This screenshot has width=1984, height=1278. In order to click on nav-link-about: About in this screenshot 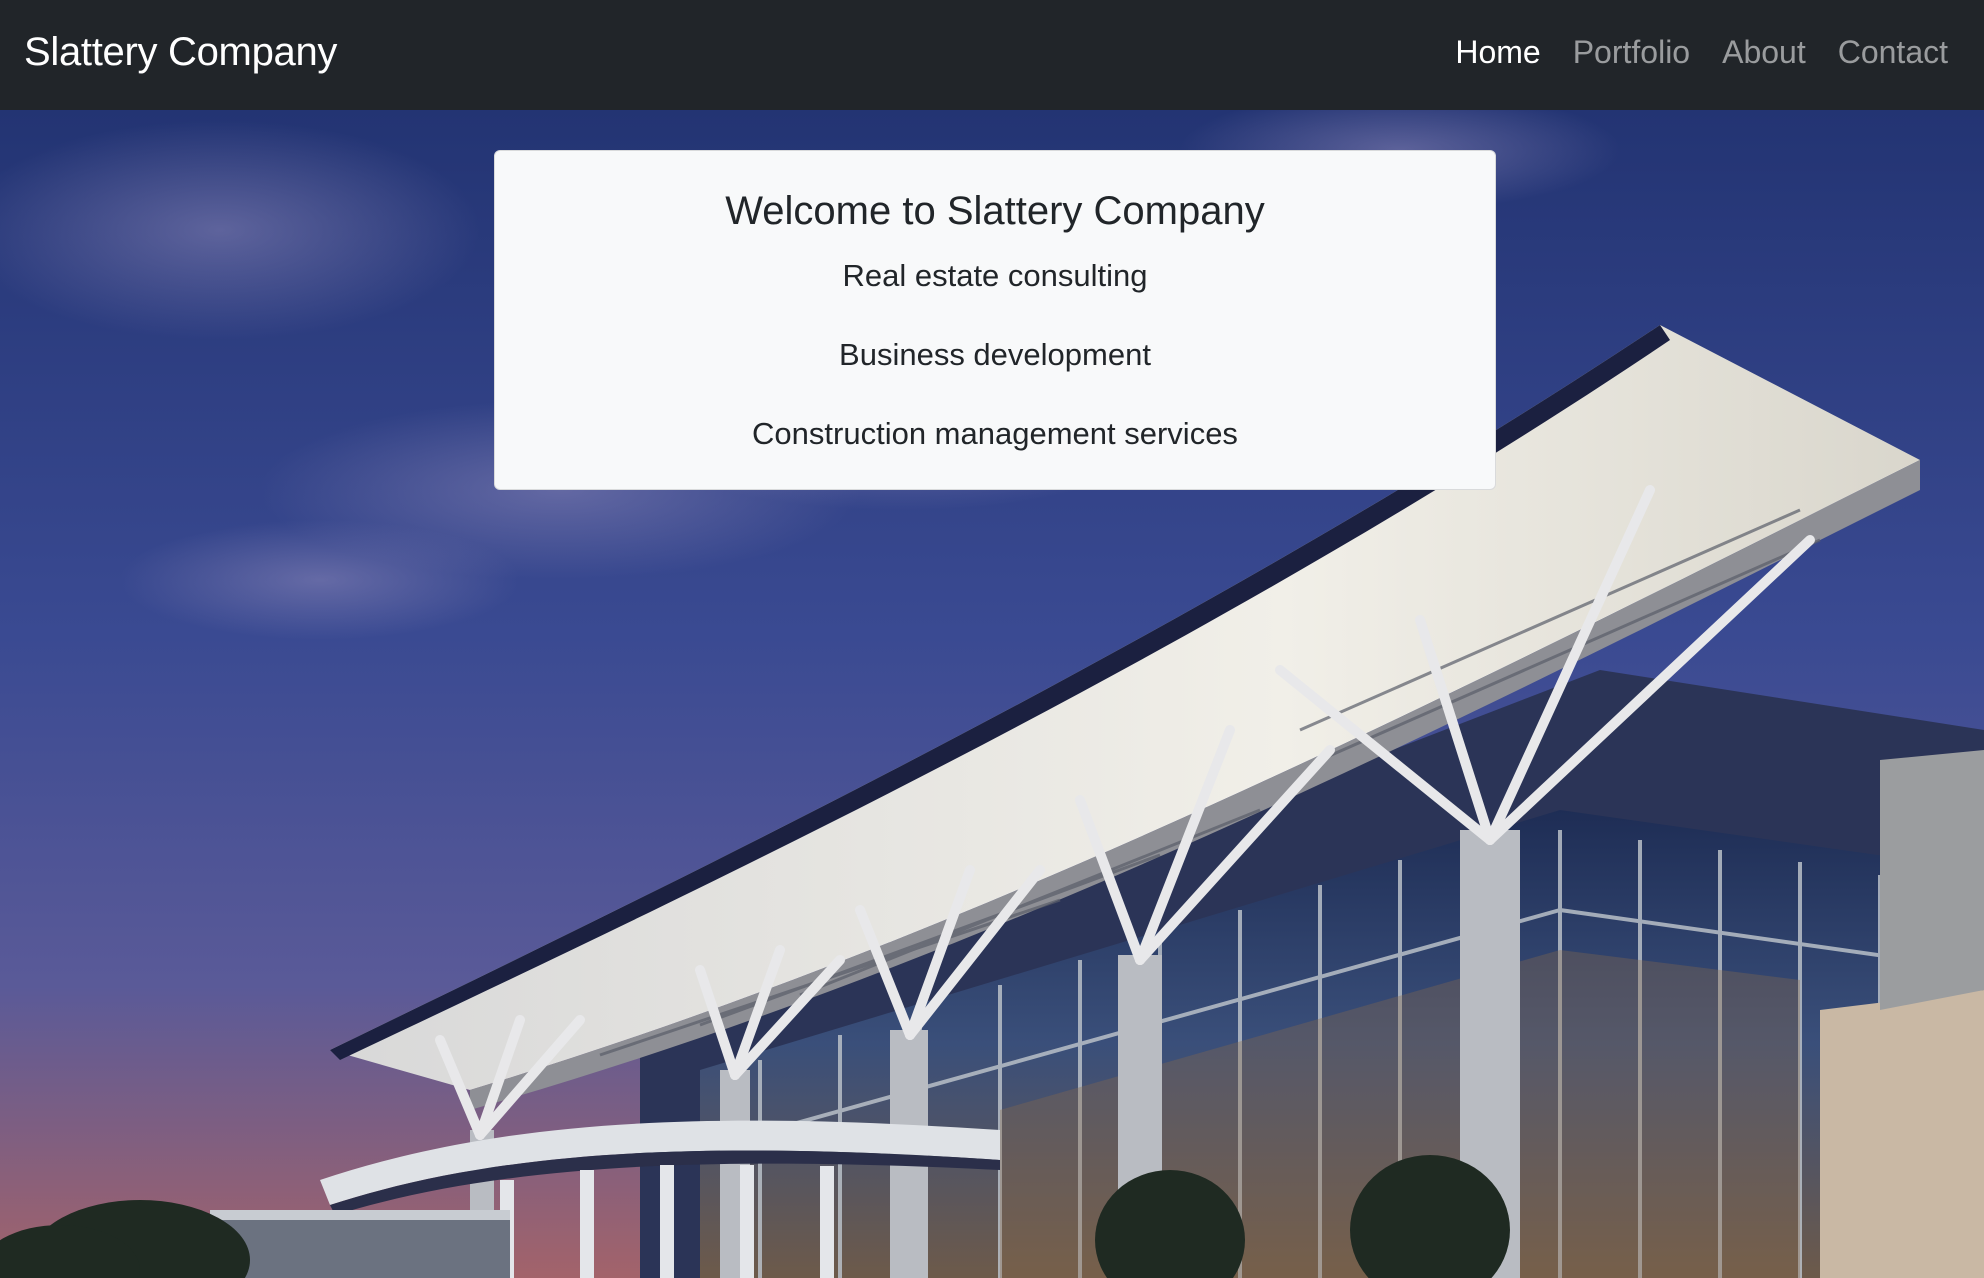, I will do `click(1764, 52)`.